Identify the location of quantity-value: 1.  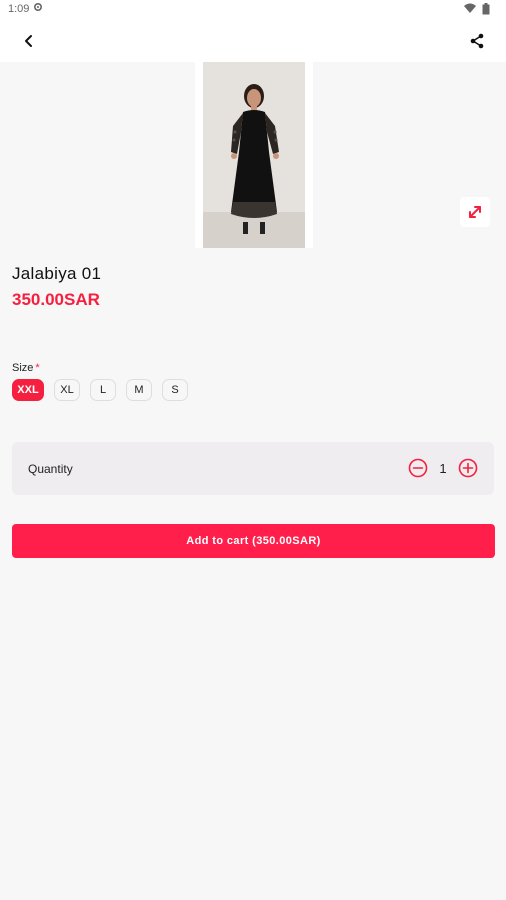
(443, 468).